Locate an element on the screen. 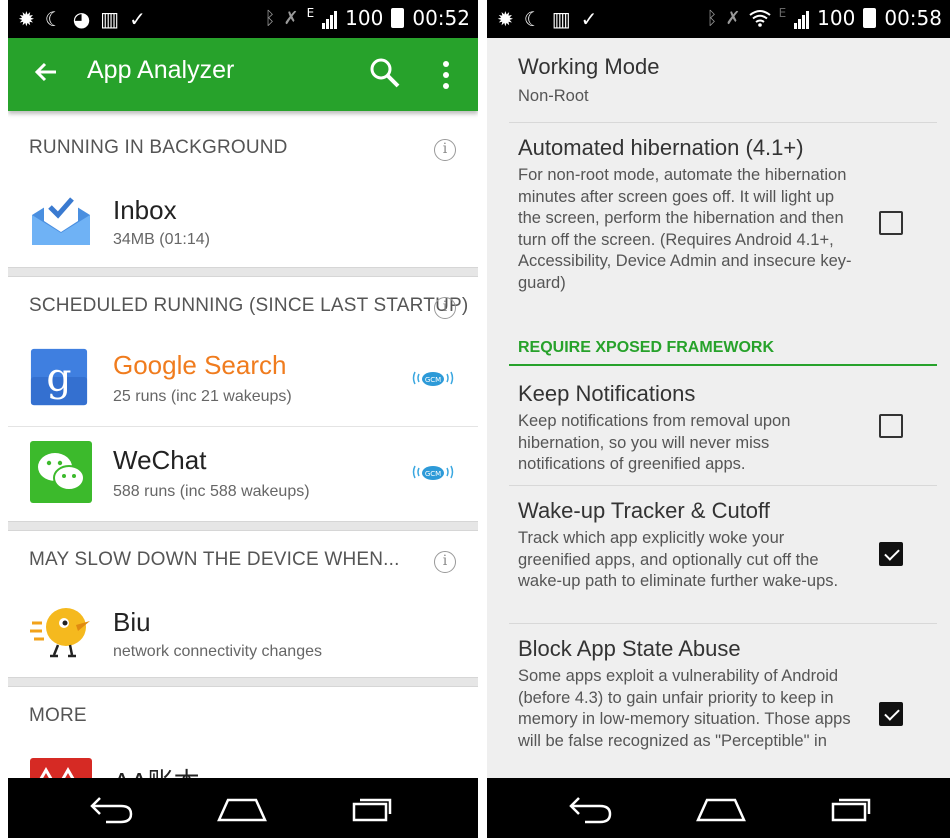  inbox-icon is located at coordinates (61, 219).